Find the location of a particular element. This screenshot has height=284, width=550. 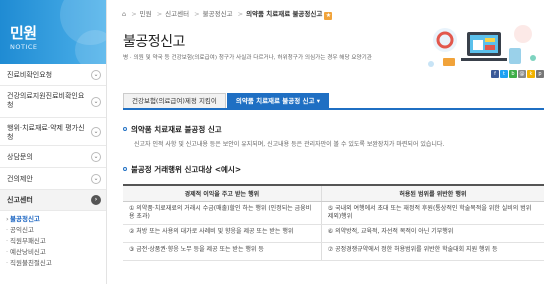

email-icon: @ is located at coordinates (522, 74).